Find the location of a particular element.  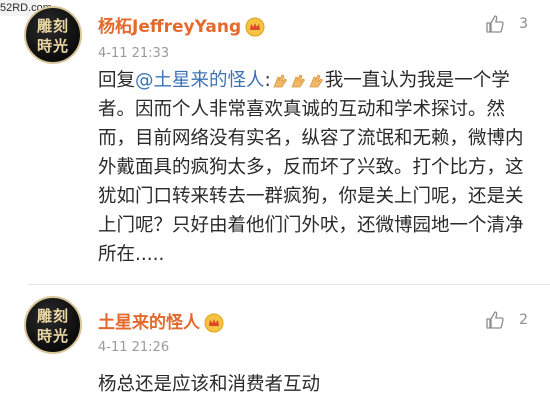

mention-link: @土星来的怪人 is located at coordinates (200, 80).